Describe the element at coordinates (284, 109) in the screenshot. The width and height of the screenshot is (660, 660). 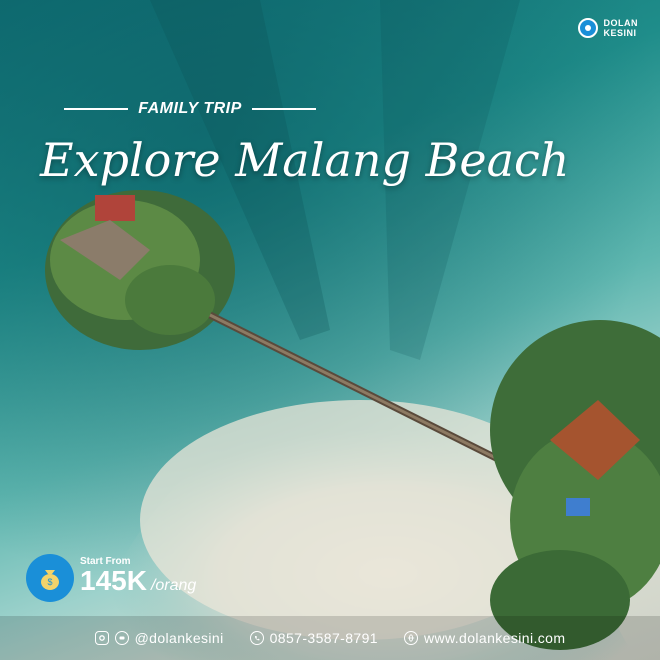
I see `divider-right` at that location.